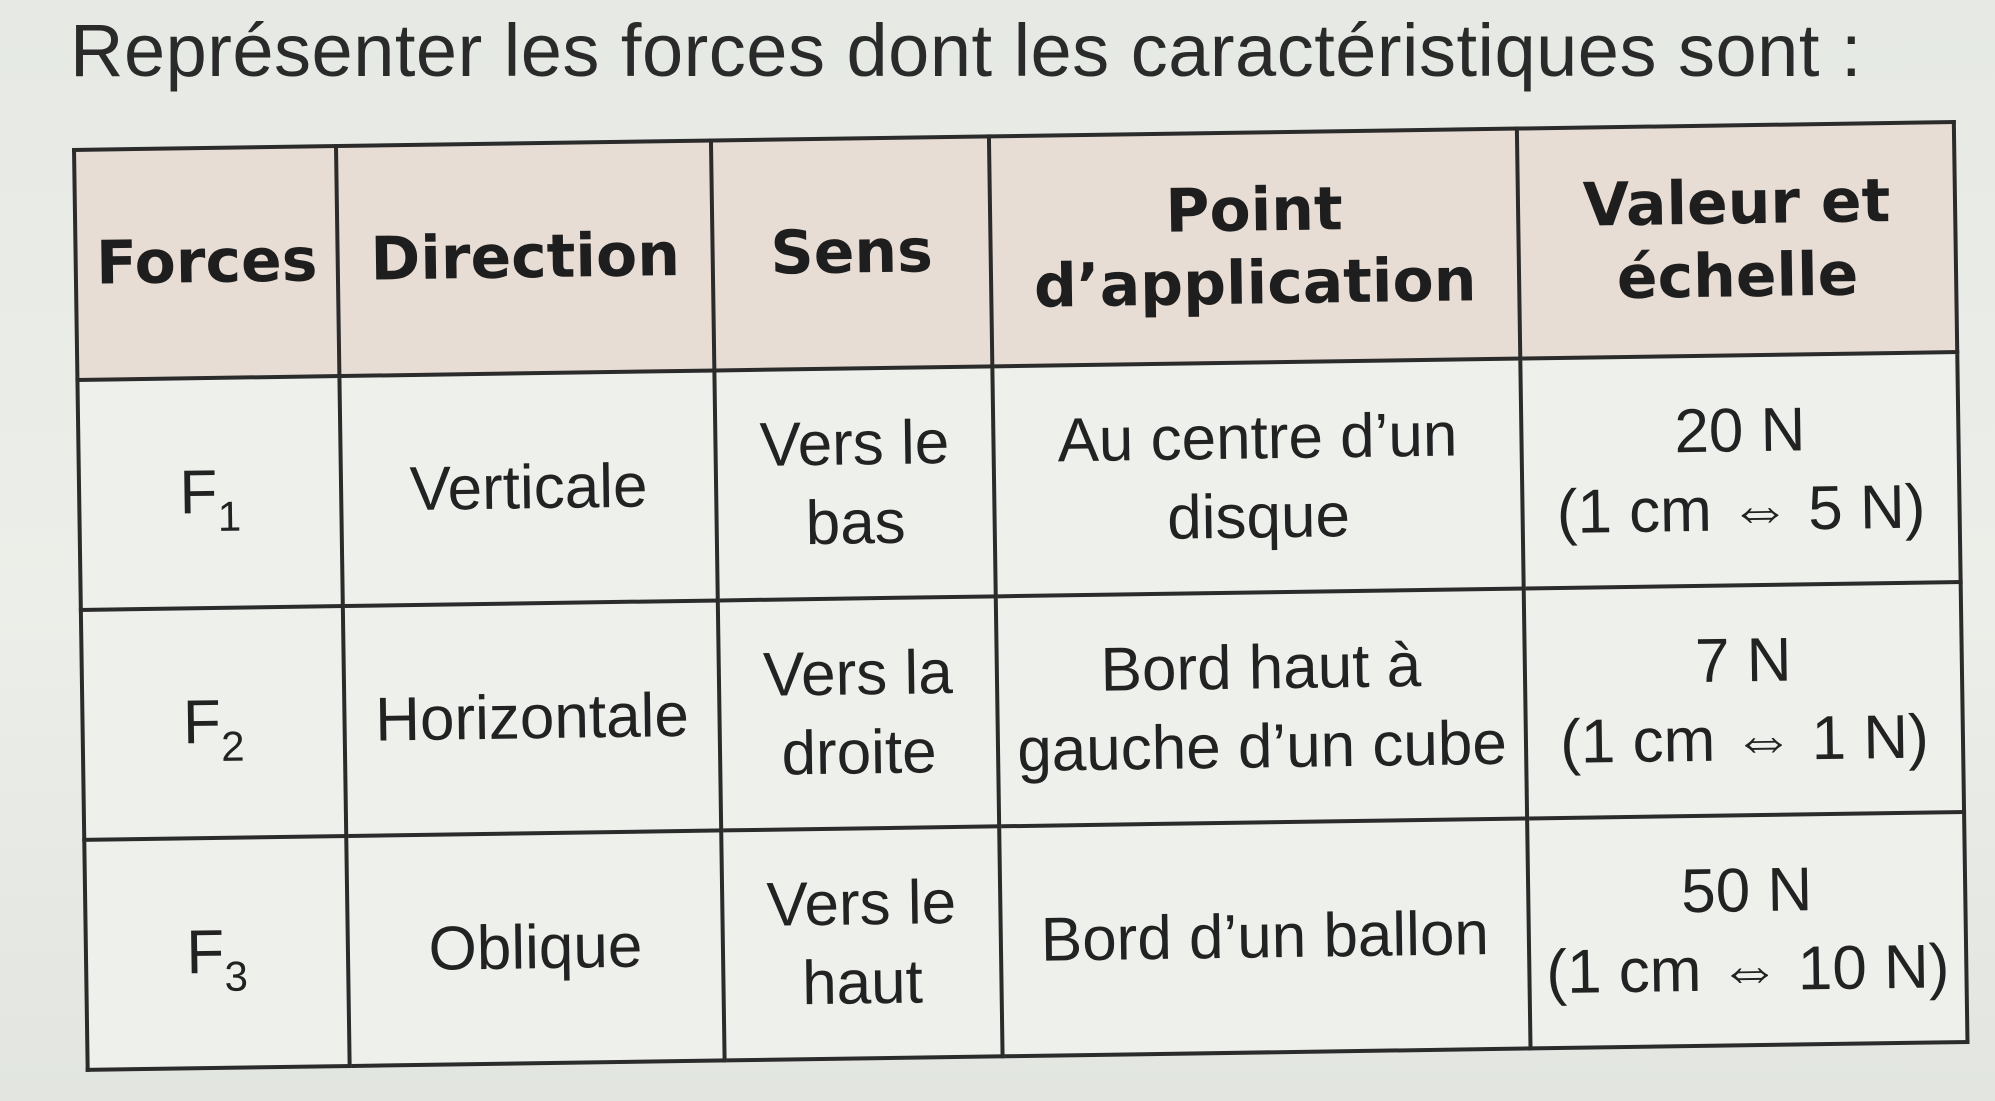 Image resolution: width=1995 pixels, height=1101 pixels. I want to click on cell-point-f2: Bord haut à gauche d’un cube, so click(1261, 707).